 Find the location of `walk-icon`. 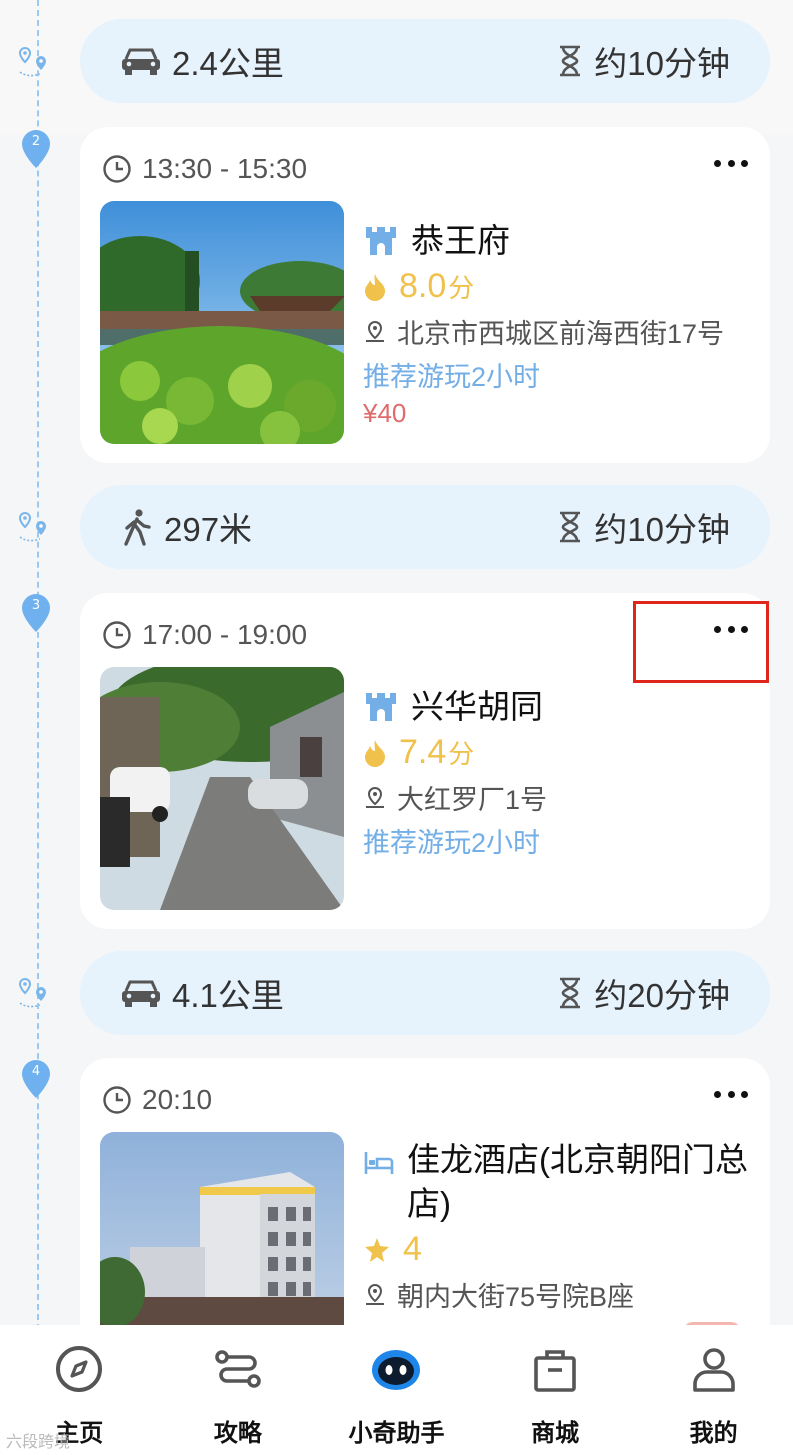

walk-icon is located at coordinates (137, 527).